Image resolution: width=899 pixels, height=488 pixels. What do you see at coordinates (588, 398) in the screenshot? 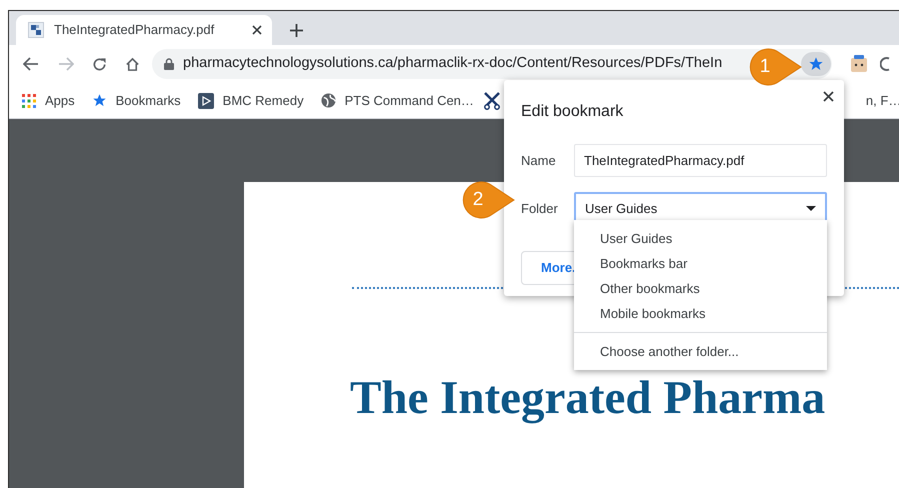
I see `document-heading: The Integrated Pharma` at bounding box center [588, 398].